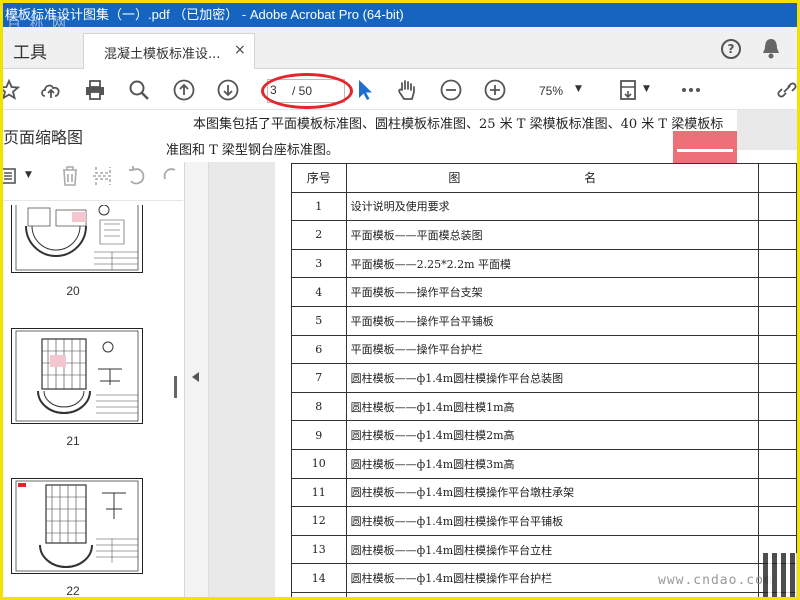  I want to click on table-row: 4 平面模板——操作平台支架, so click(544, 292).